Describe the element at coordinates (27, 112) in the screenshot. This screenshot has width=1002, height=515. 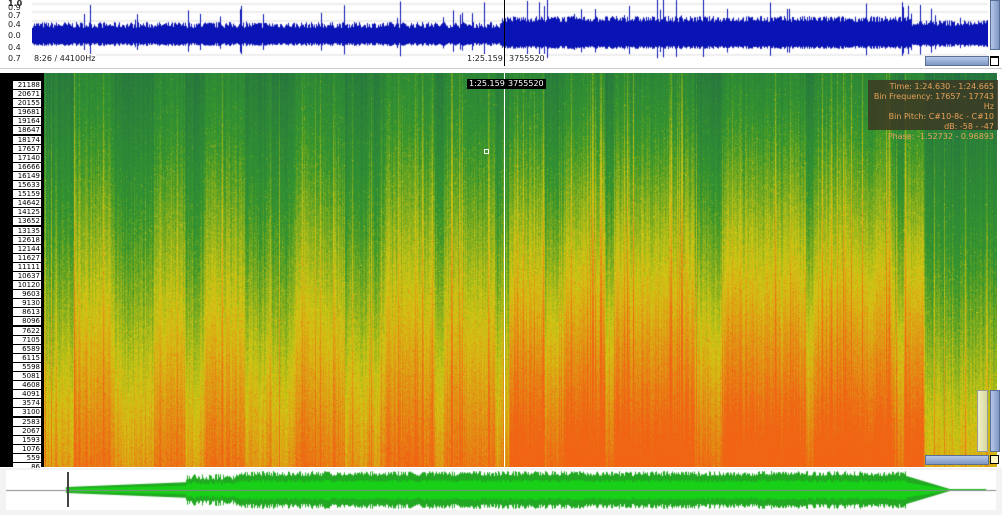
I see `frequency-label: 19681` at that location.